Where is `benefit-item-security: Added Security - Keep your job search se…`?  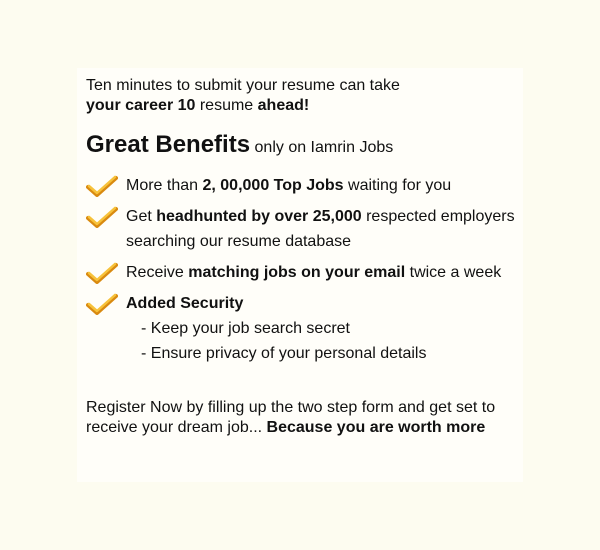
benefit-item-security: Added Security - Keep your job search se… is located at coordinates (306, 328).